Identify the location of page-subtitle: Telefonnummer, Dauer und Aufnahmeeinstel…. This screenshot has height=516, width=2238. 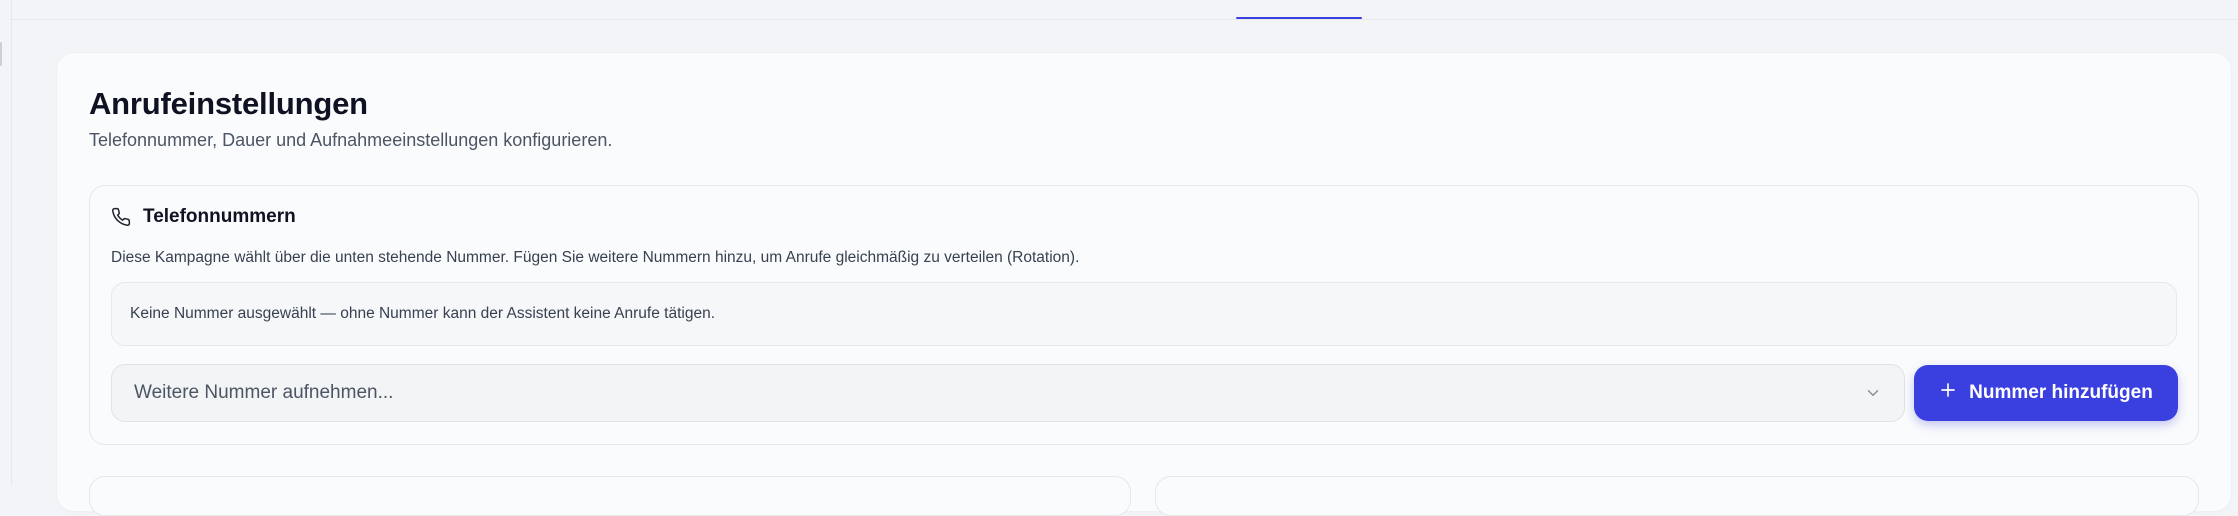
(351, 140).